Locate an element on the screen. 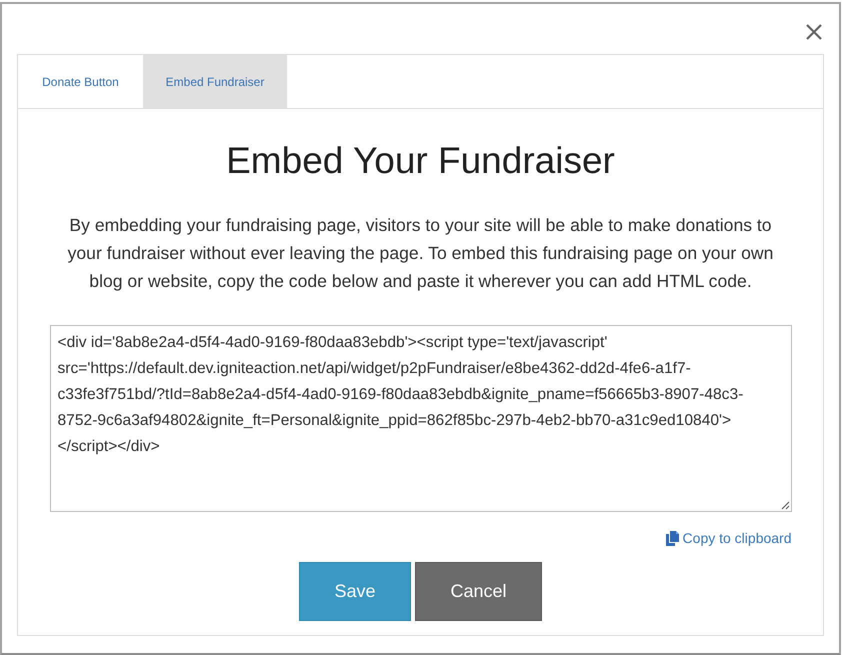 Image resolution: width=842 pixels, height=655 pixels. cancel-button: Cancel is located at coordinates (478, 591).